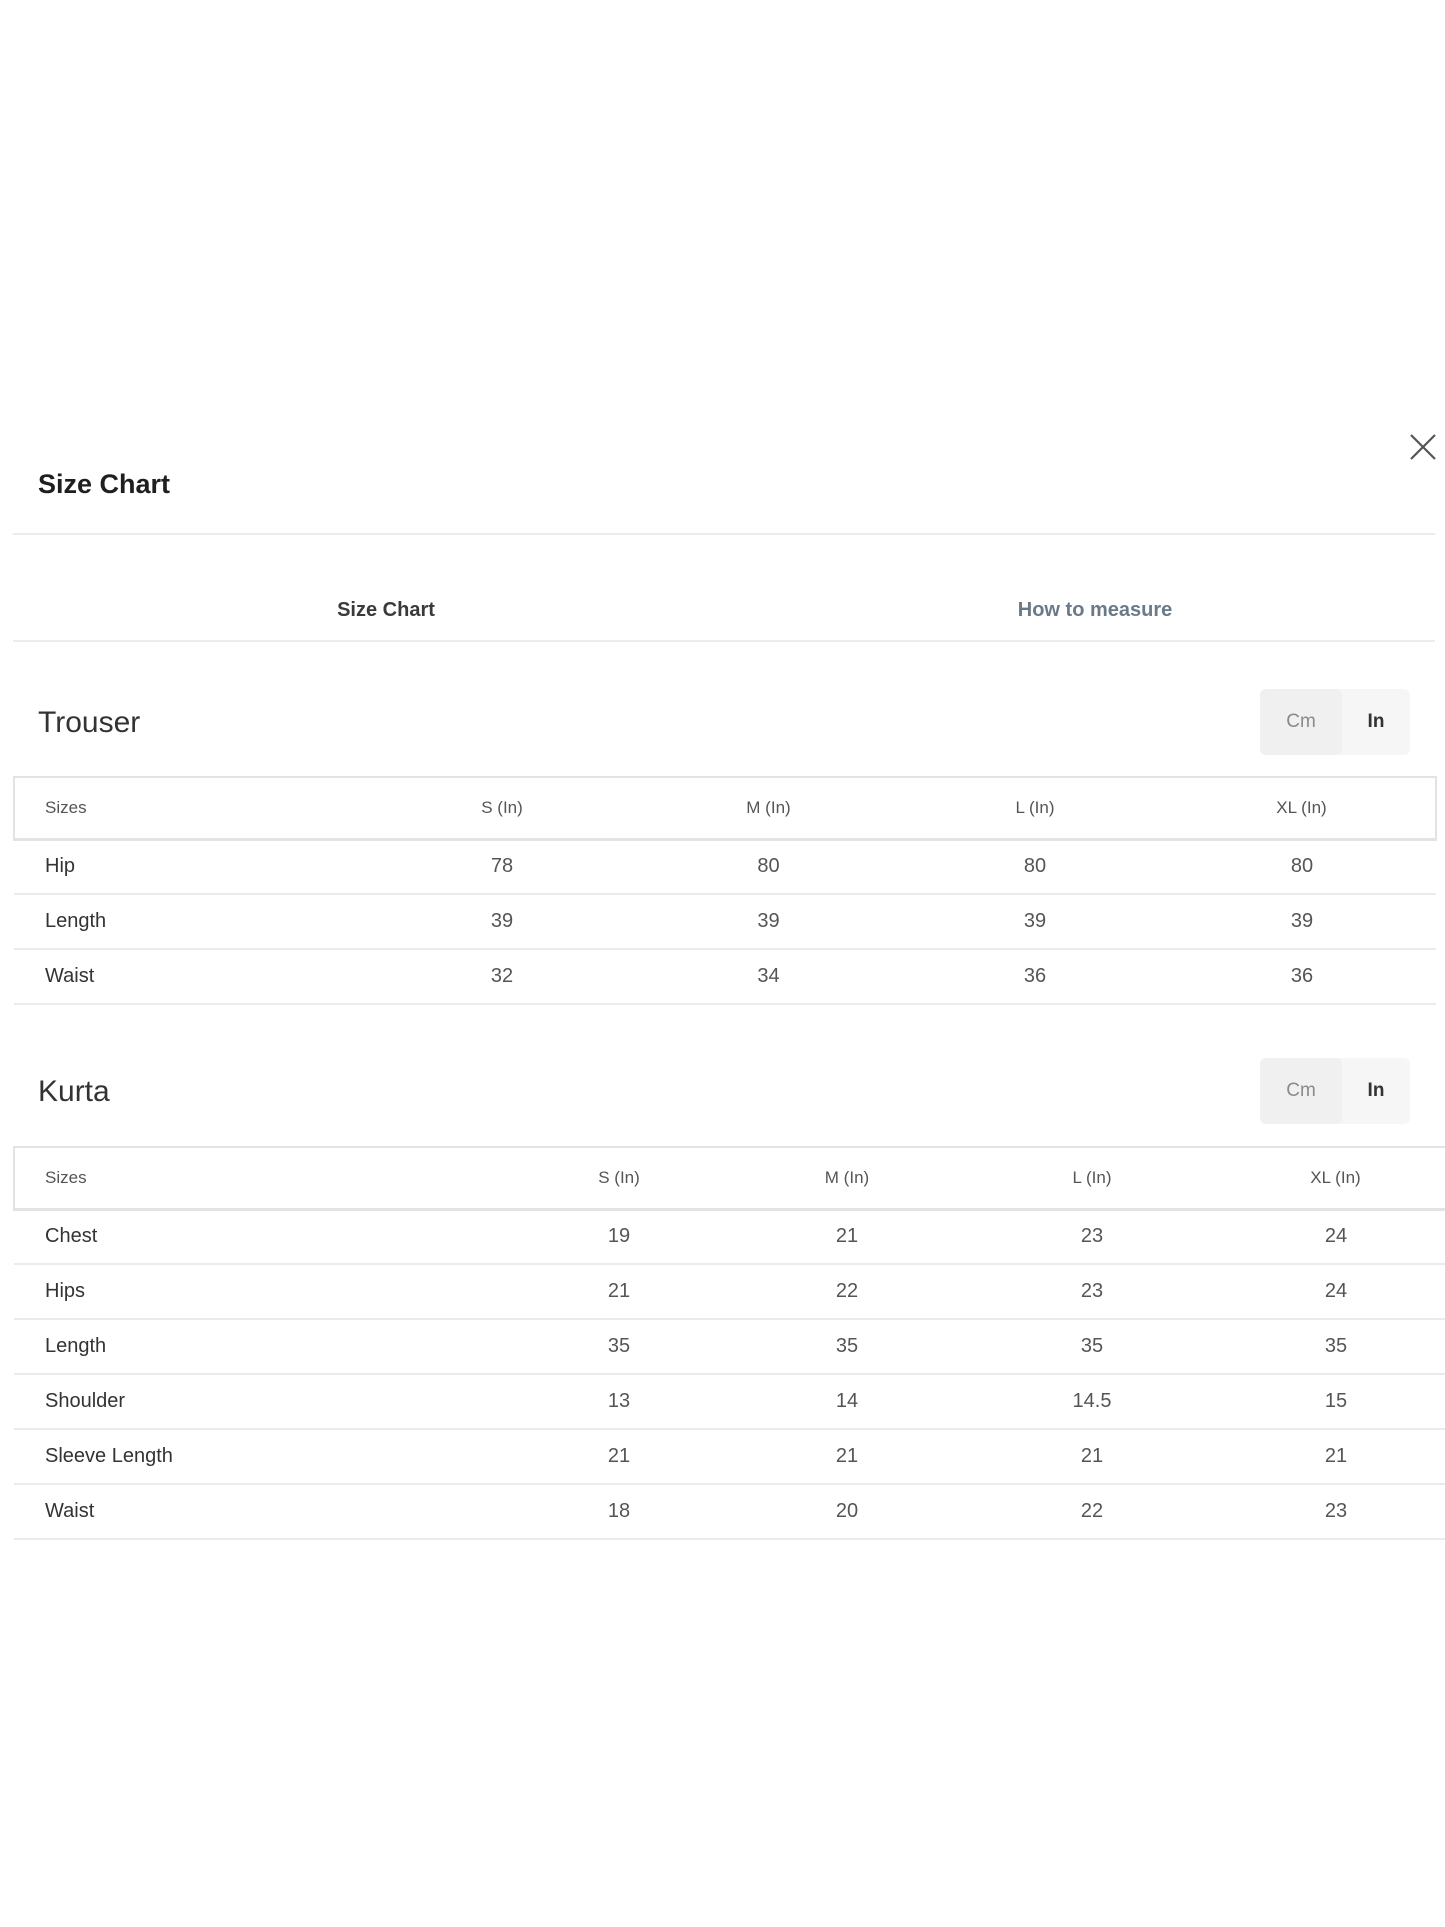 The width and height of the screenshot is (1445, 1927). I want to click on table-row: Chest 19 21 23 24, so click(729, 1237).